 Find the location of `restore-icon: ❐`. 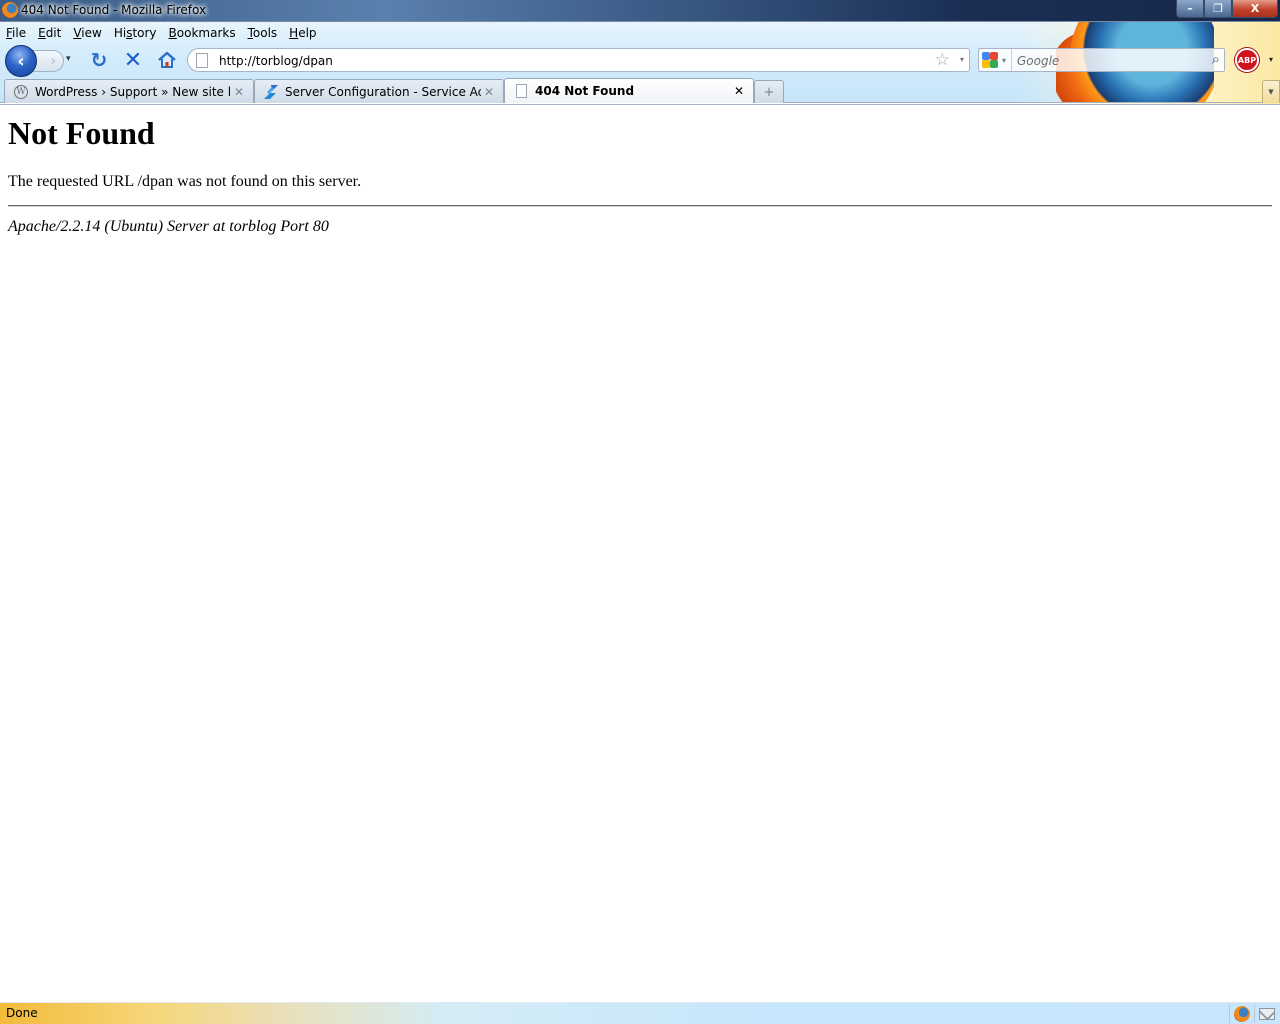

restore-icon: ❐ is located at coordinates (1218, 8).